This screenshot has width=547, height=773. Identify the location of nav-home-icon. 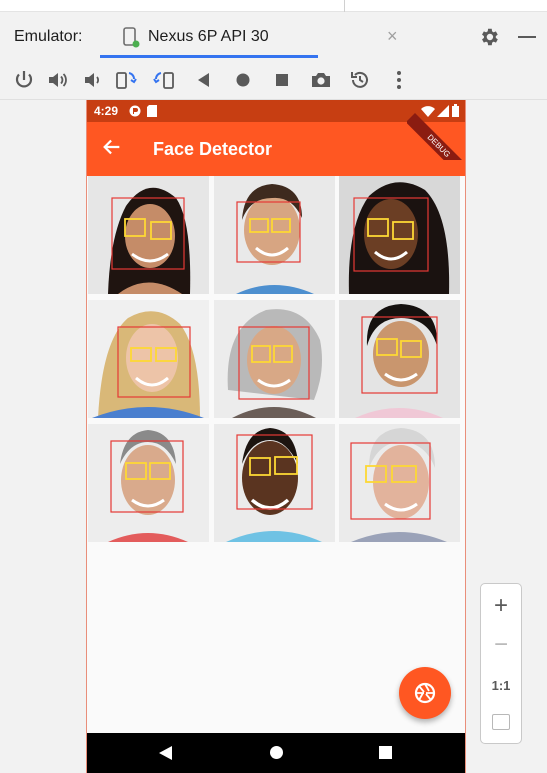
(276, 752).